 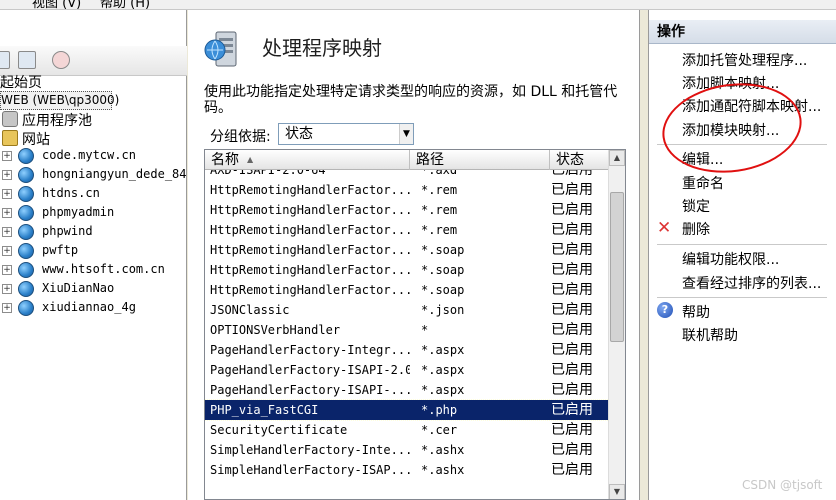 What do you see at coordinates (617, 491) in the screenshot?
I see `scroll-down-icon: ▼` at bounding box center [617, 491].